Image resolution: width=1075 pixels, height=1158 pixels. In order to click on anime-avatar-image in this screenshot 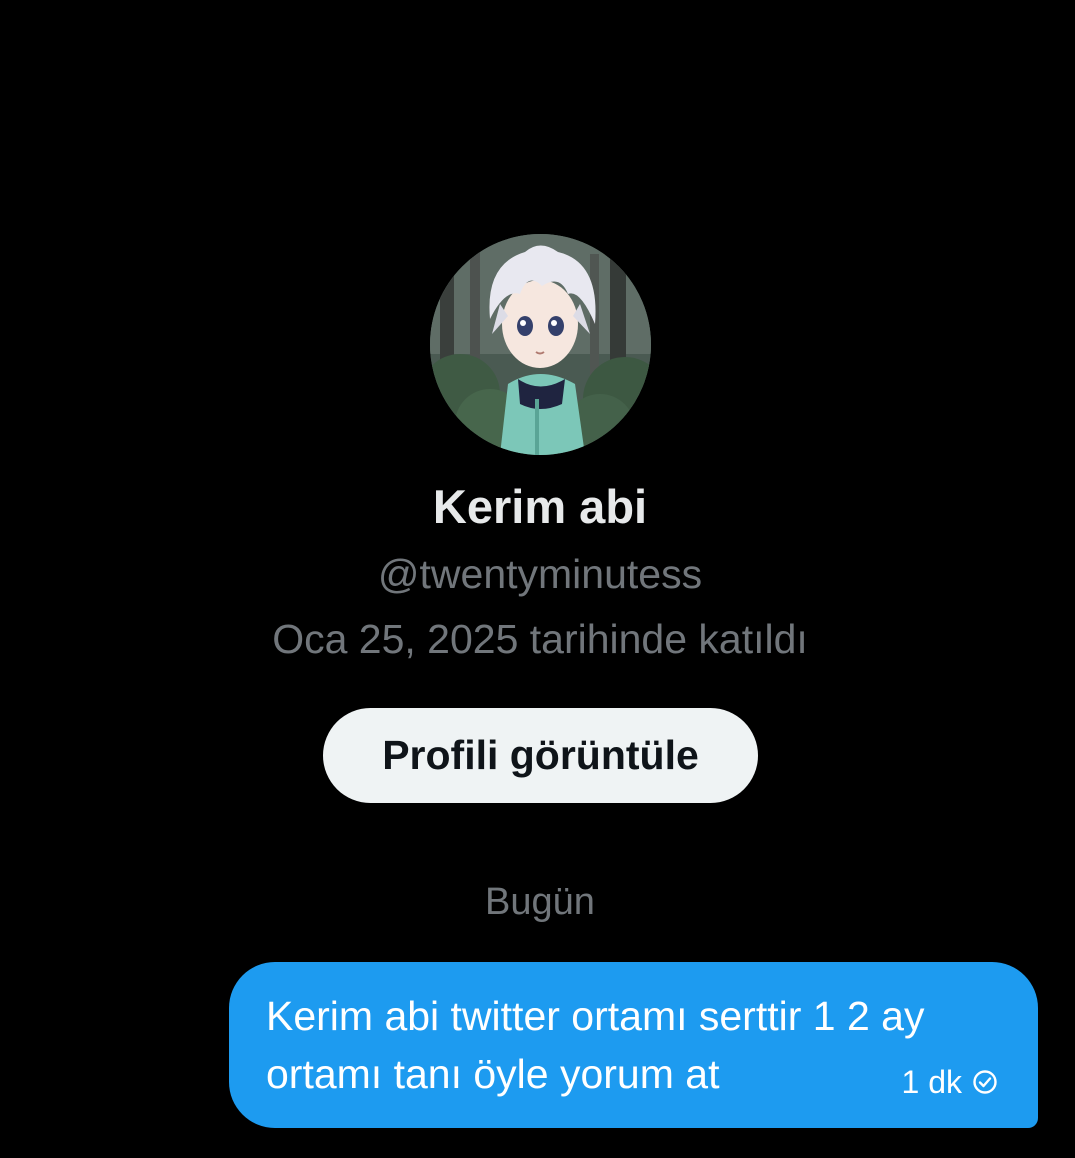, I will do `click(540, 344)`.